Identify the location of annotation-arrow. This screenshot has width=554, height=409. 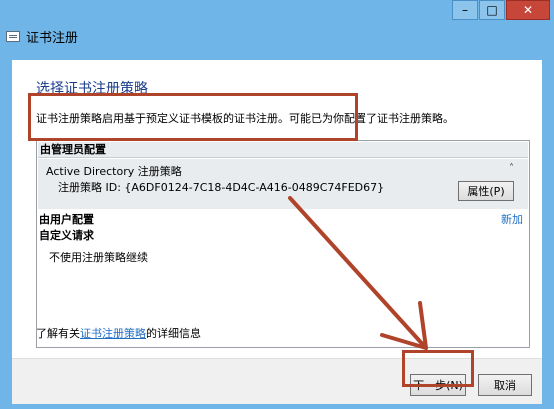
(358, 273).